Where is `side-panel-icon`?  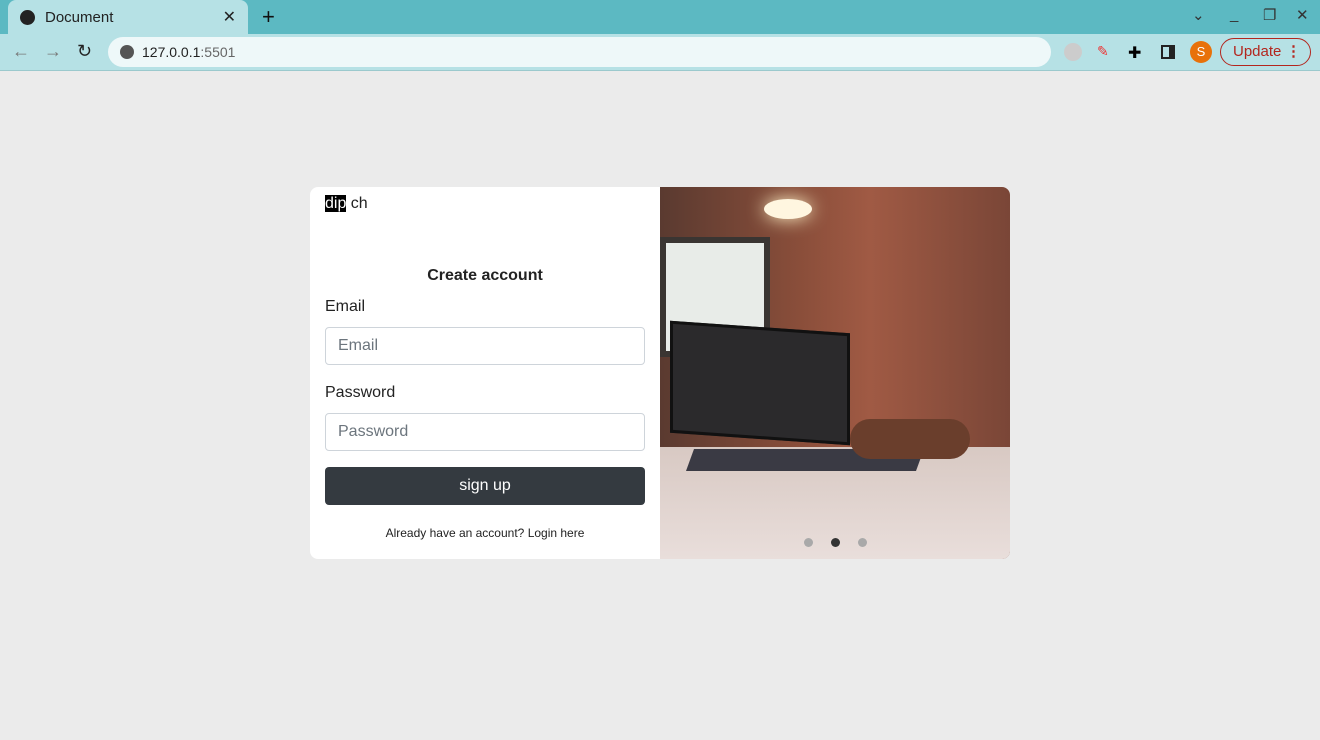
side-panel-icon is located at coordinates (1168, 52).